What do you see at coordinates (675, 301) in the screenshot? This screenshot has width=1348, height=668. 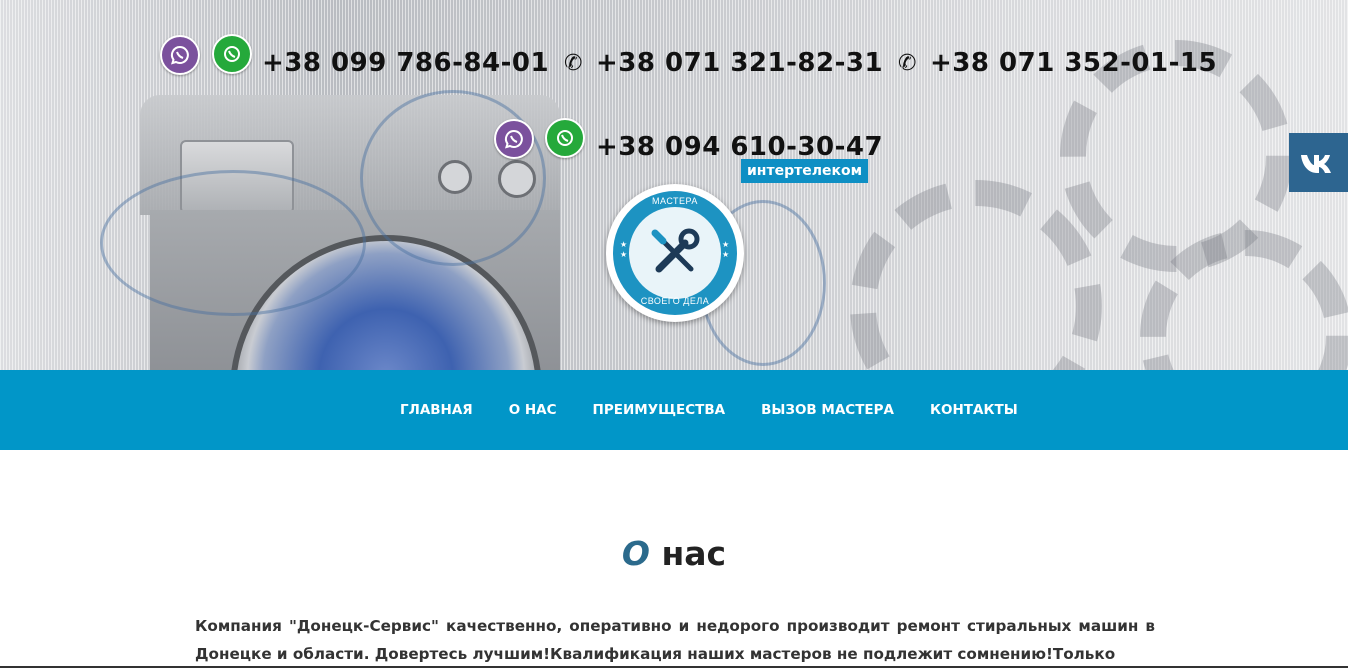 I see `badge-bottom-text: СВОЕГО ДЕЛА` at bounding box center [675, 301].